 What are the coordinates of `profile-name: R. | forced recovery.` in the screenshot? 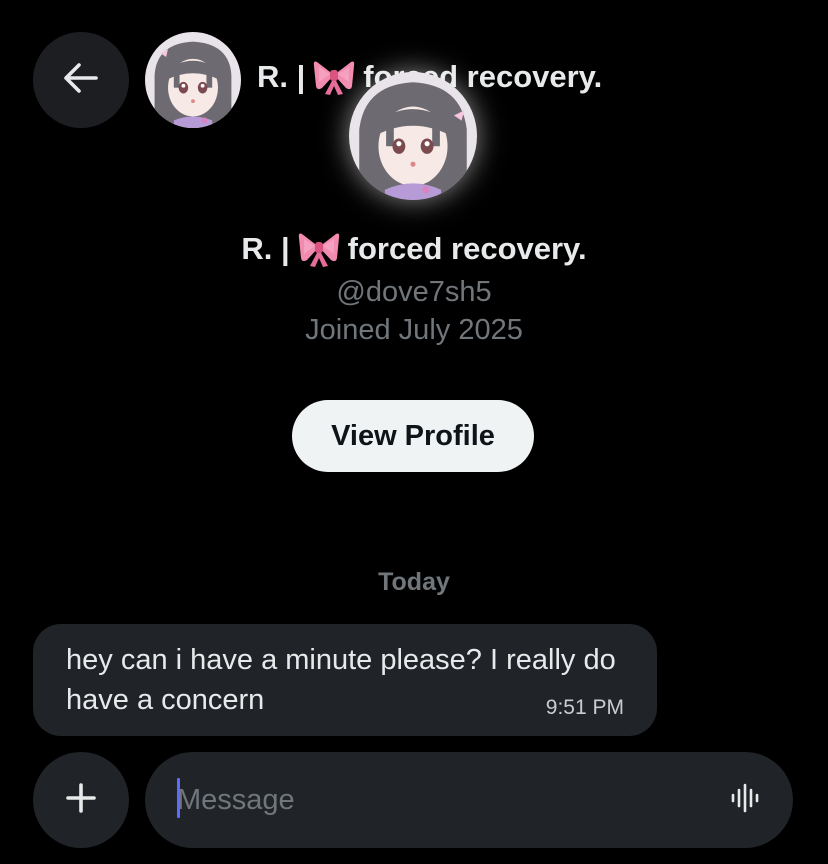 It's located at (414, 249).